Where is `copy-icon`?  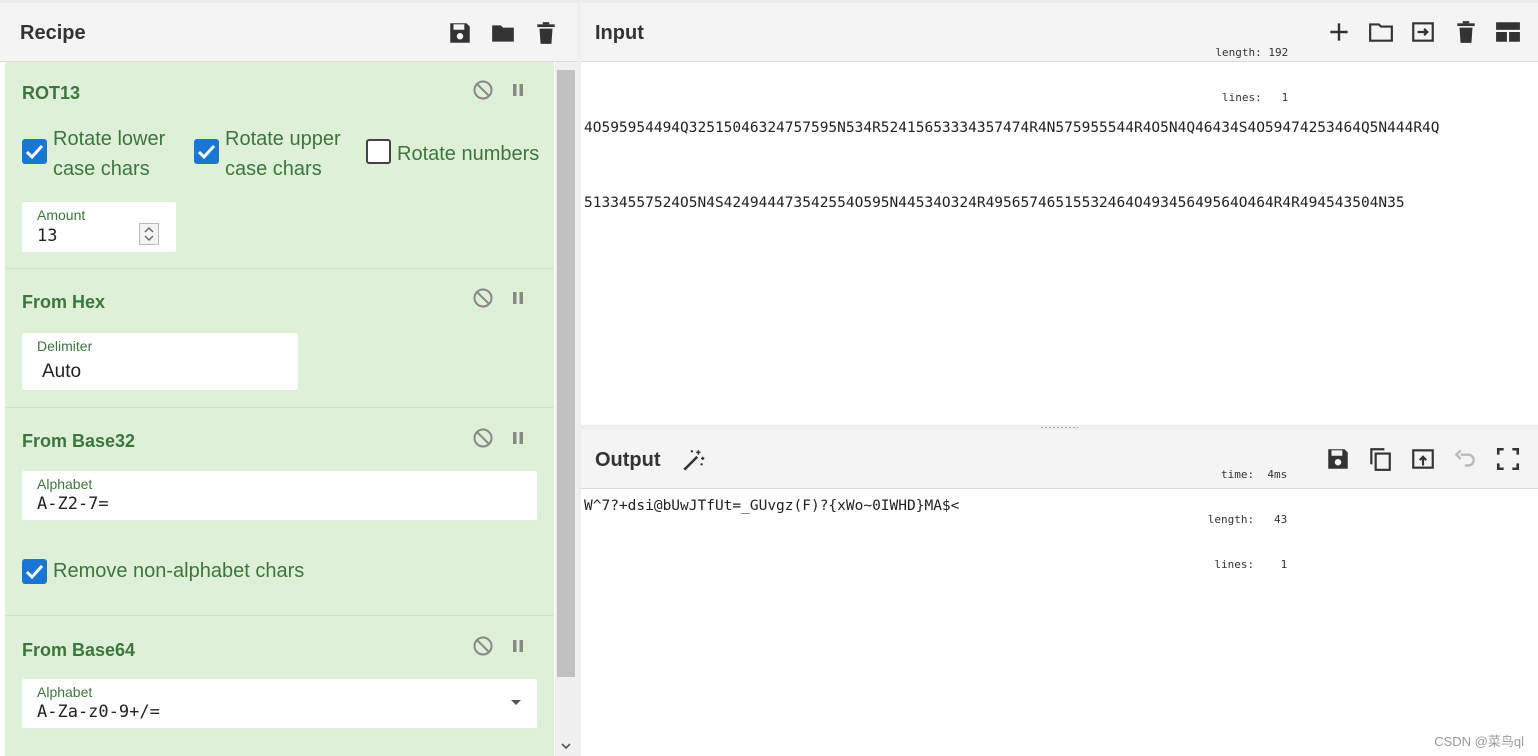 copy-icon is located at coordinates (1380, 459).